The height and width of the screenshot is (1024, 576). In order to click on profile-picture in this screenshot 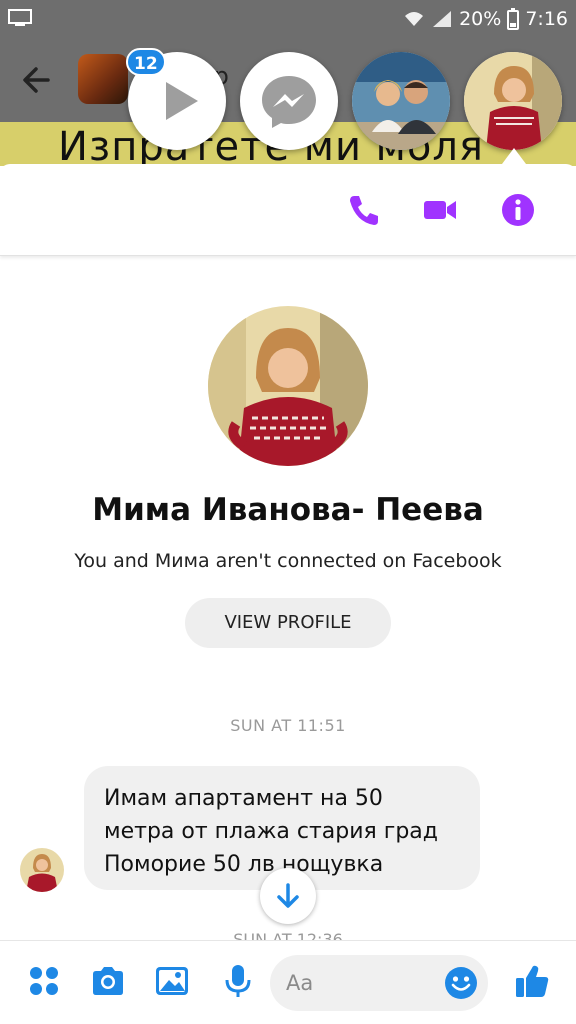, I will do `click(288, 386)`.